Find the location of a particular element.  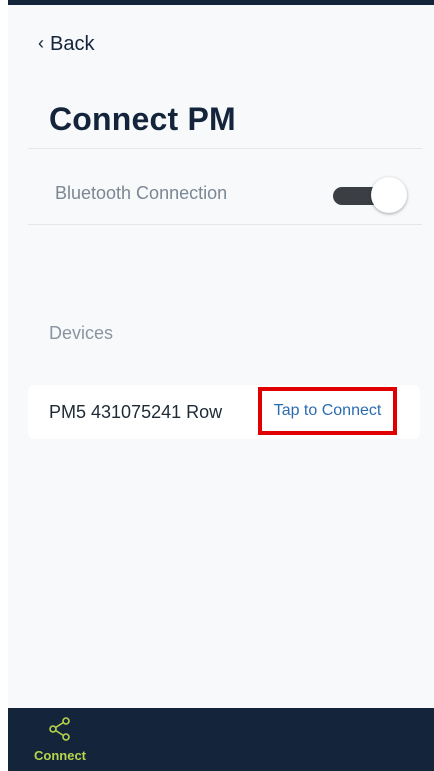

share-nodes-icon is located at coordinates (60, 729).